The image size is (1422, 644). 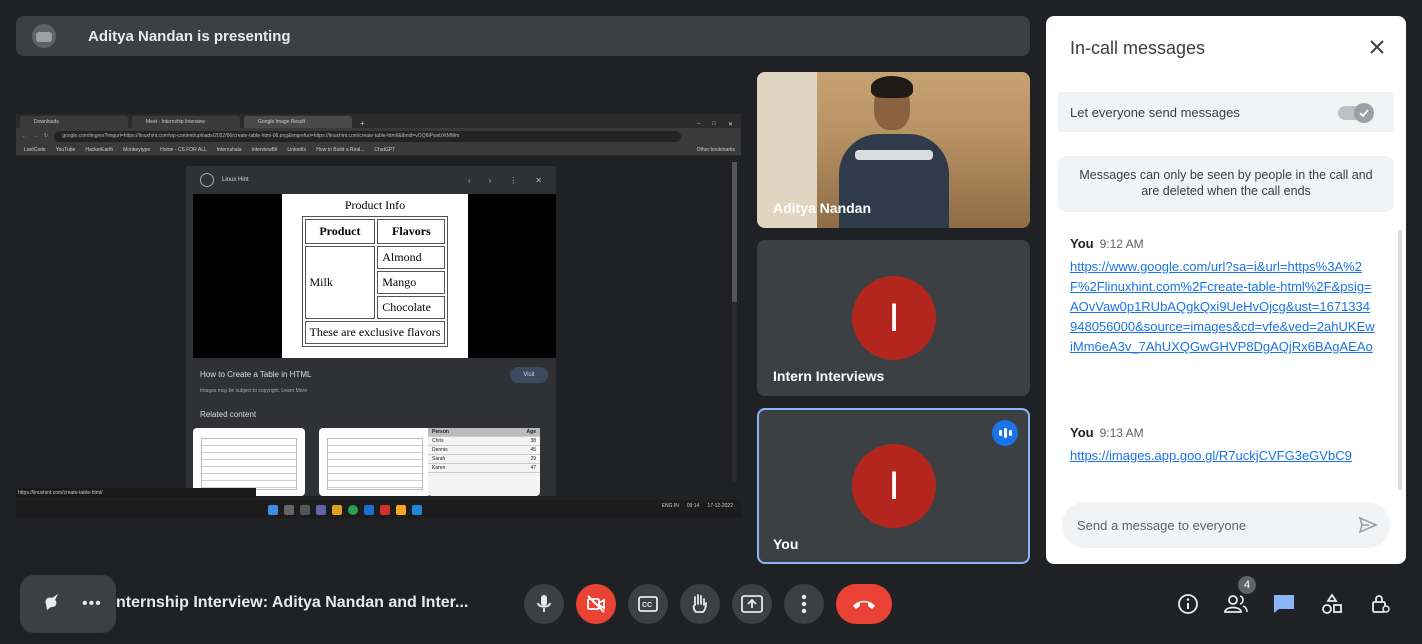 What do you see at coordinates (786, 544) in the screenshot?
I see `participant-name: You` at bounding box center [786, 544].